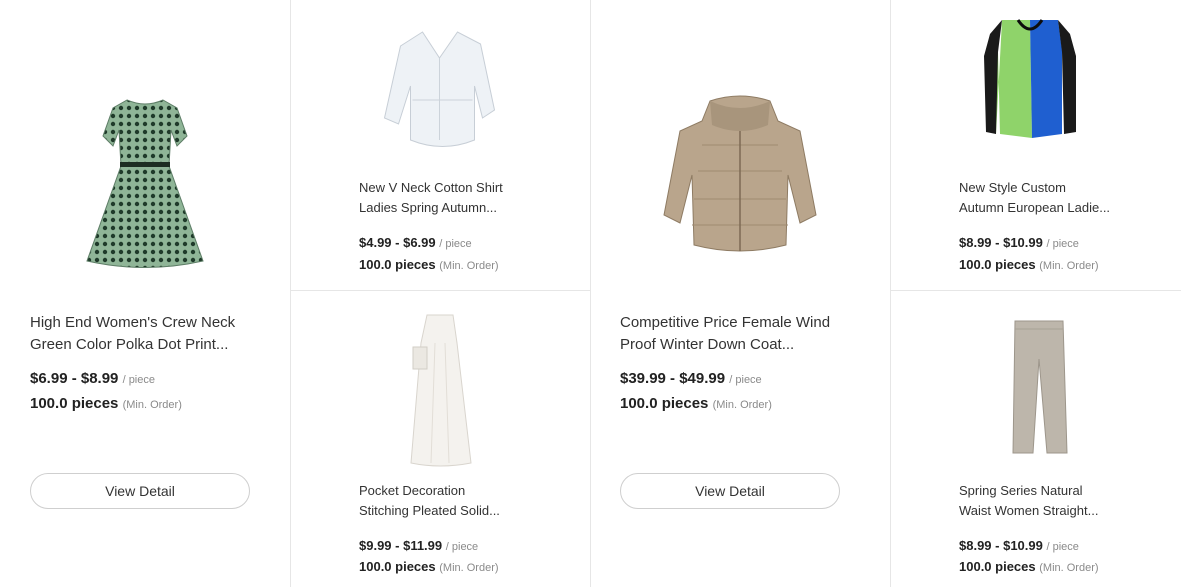 The image size is (1181, 587). I want to click on product-price: $39.99 - $49.99 / piece, so click(691, 378).